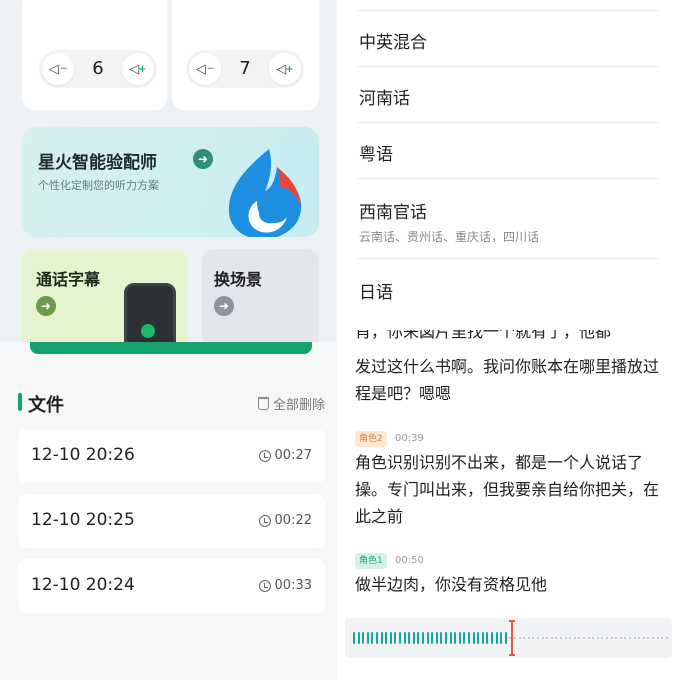 This screenshot has width=680, height=680. Describe the element at coordinates (508, 288) in the screenshot. I see `language-option: 日语` at that location.